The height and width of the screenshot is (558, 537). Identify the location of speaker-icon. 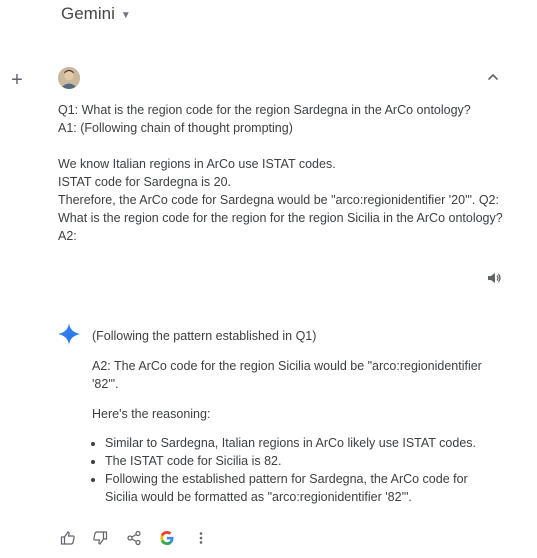
(494, 278).